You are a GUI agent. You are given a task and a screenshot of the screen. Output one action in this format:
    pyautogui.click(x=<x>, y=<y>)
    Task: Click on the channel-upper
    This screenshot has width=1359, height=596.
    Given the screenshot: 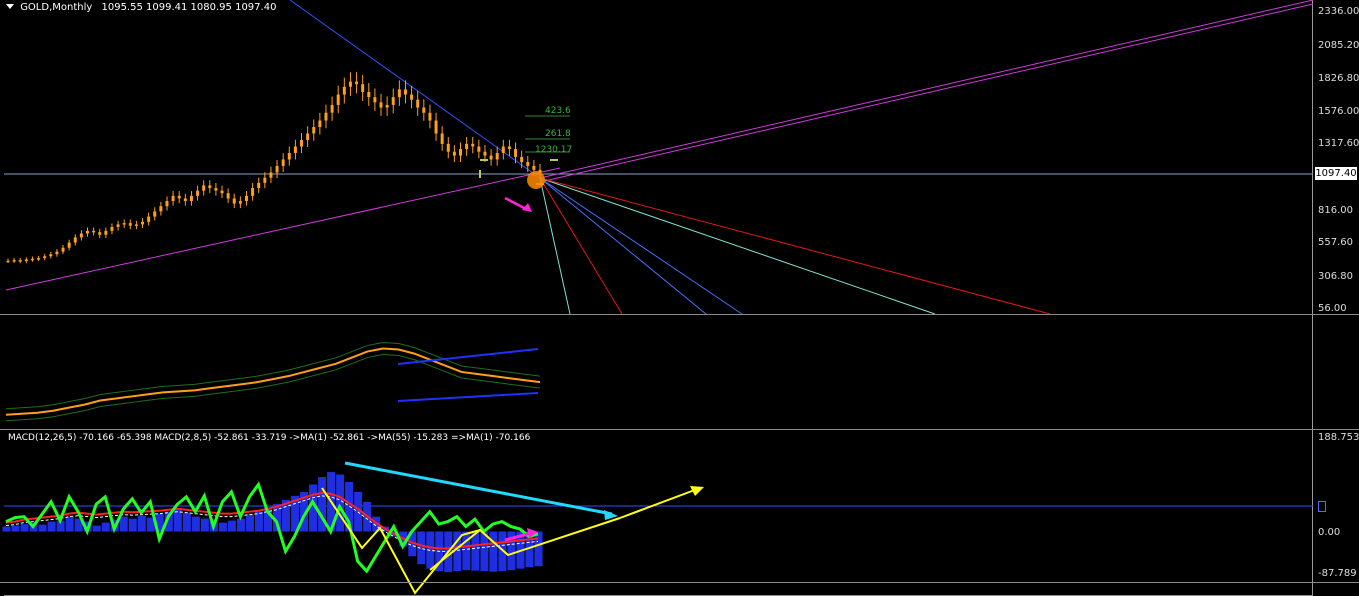 What is the action you would take?
    pyautogui.click(x=468, y=356)
    